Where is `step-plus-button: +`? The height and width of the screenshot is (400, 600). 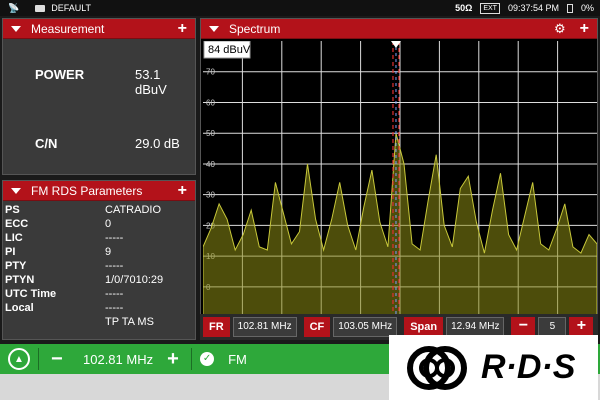 step-plus-button: + is located at coordinates (581, 327).